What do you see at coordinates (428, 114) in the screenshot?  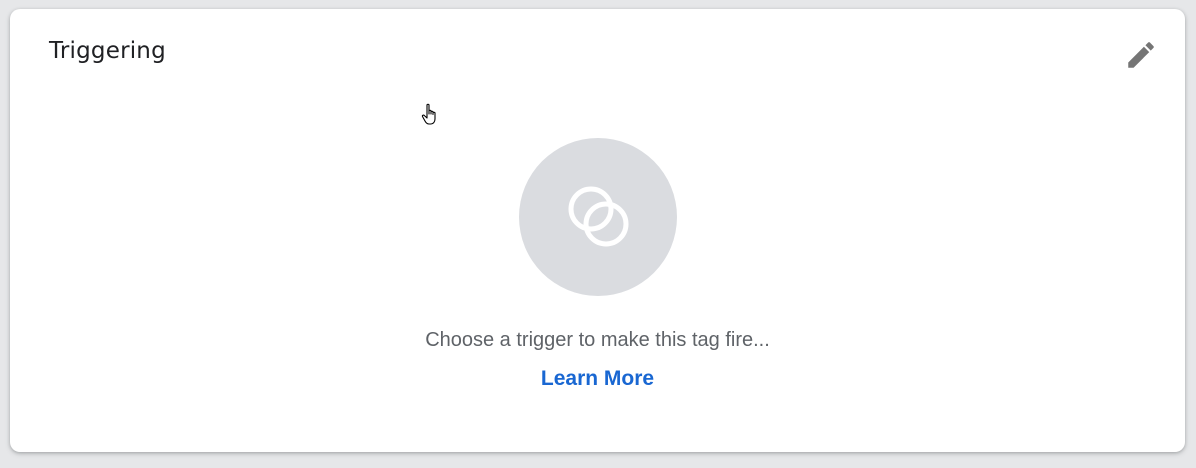 I see `hand-pointer-cursor-icon` at bounding box center [428, 114].